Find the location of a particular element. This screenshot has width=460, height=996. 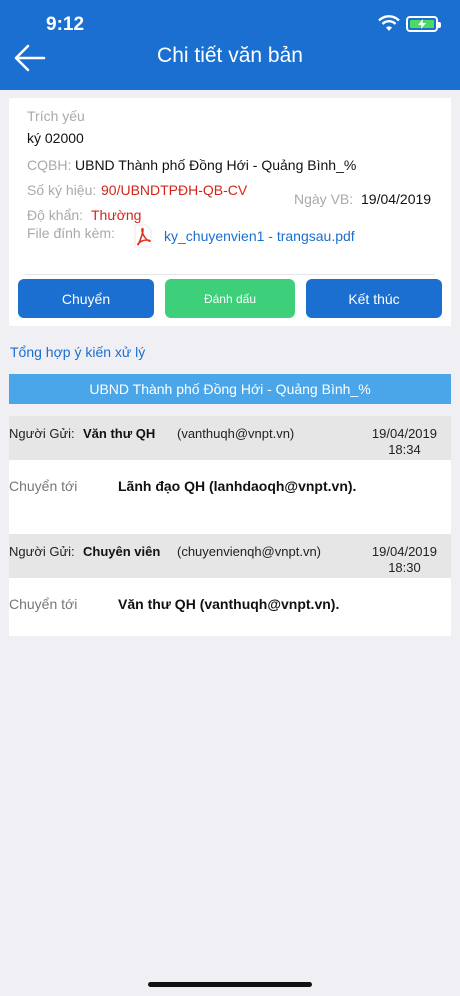

summary-link: Tổng hợp ý kiến xử lý is located at coordinates (77, 352).